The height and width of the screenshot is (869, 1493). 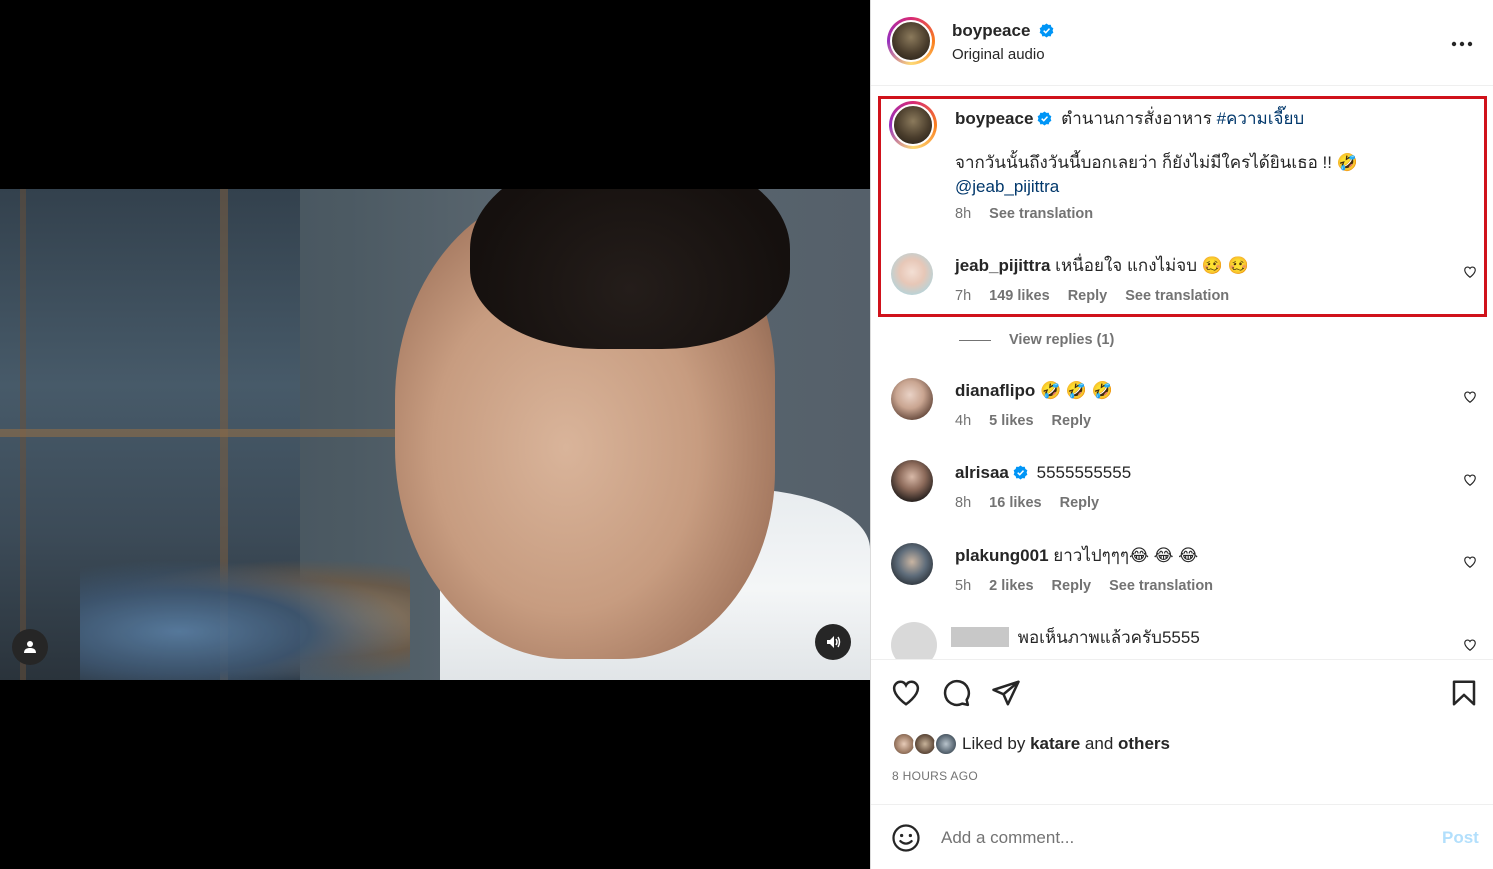 I want to click on comment-username: alrisaa, so click(x=982, y=472).